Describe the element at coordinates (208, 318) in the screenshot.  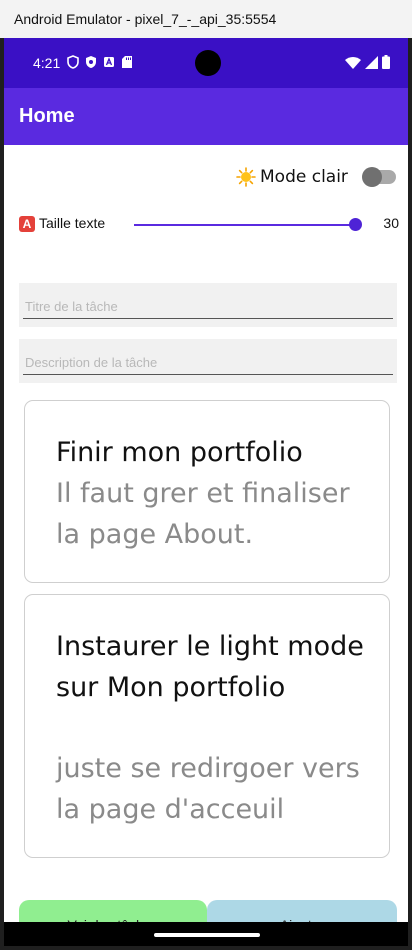
I see `task-title-underline` at that location.